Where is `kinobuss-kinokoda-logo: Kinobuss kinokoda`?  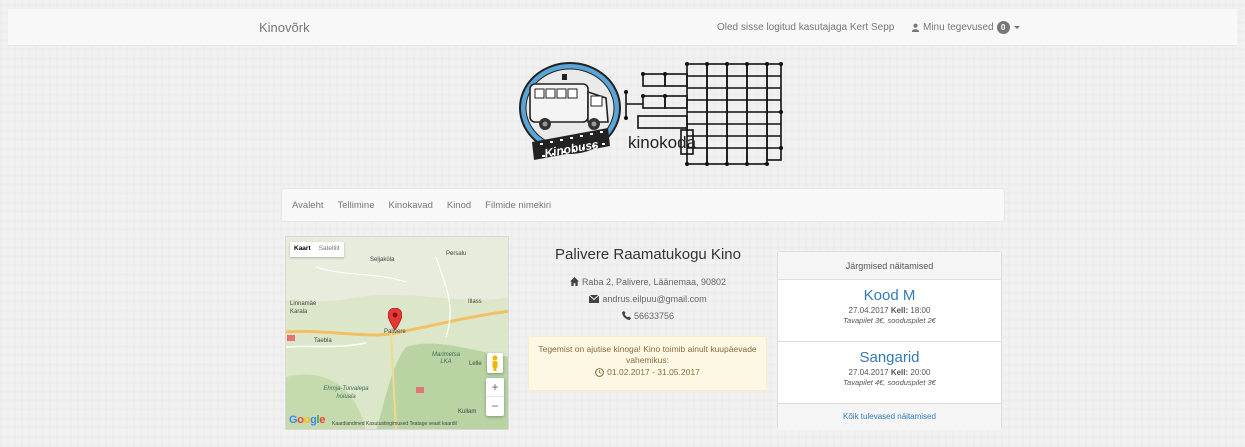 kinobuss-kinokoda-logo: Kinobuss kinokoda is located at coordinates (668, 113).